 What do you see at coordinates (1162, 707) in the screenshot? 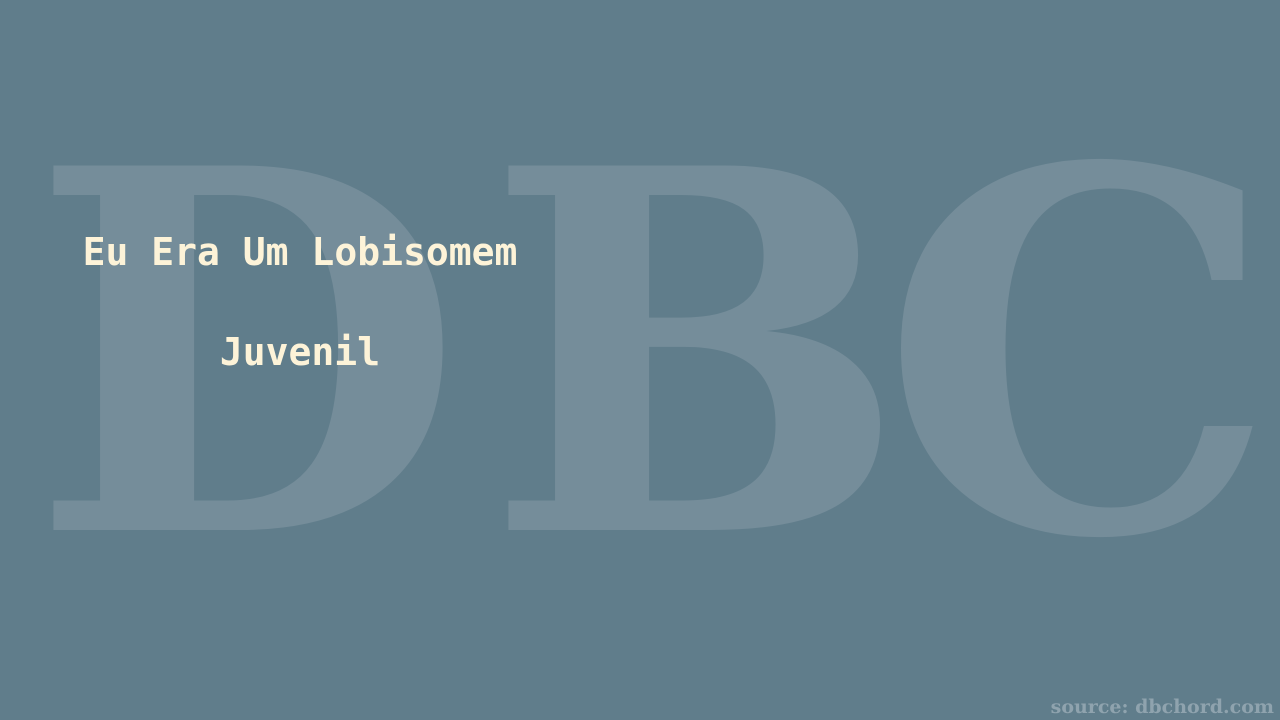
I see `source-credit: source: dbchord.com` at bounding box center [1162, 707].